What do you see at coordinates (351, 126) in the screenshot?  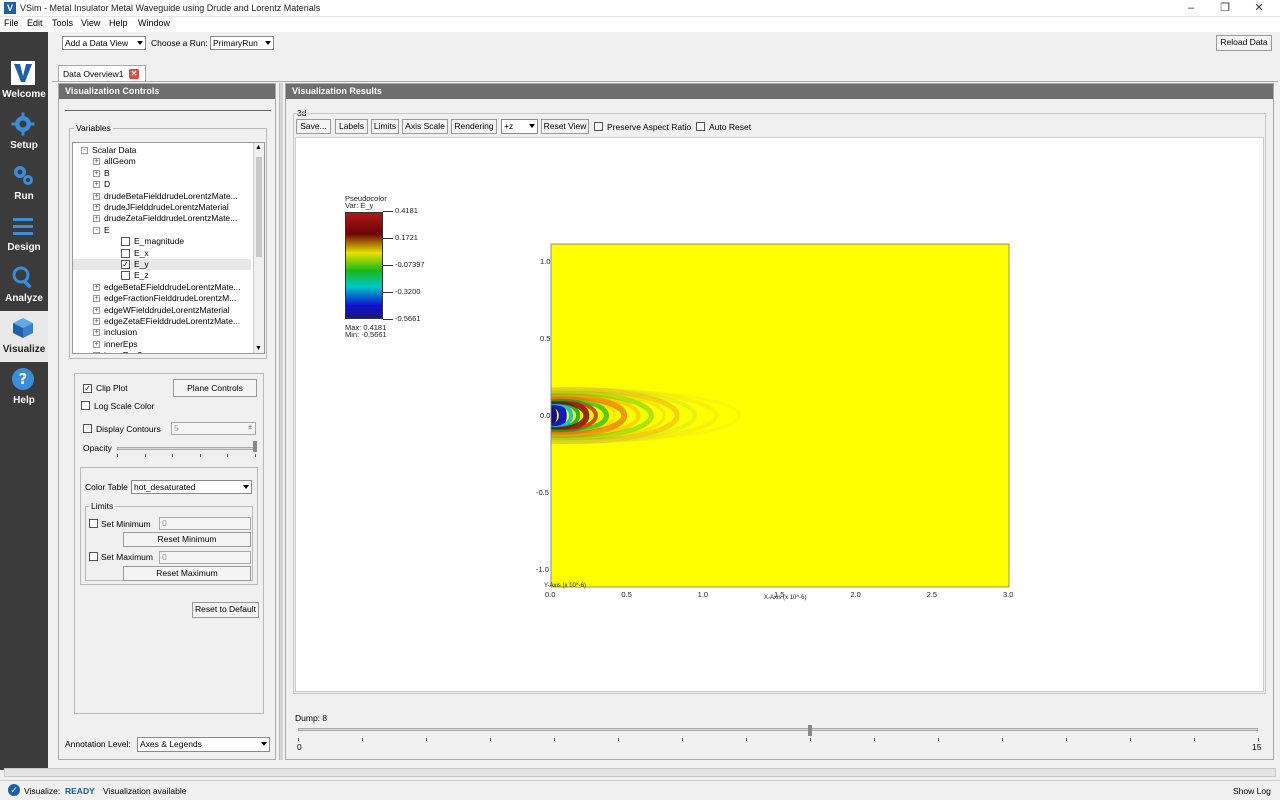 I see `labels-button: Labels` at bounding box center [351, 126].